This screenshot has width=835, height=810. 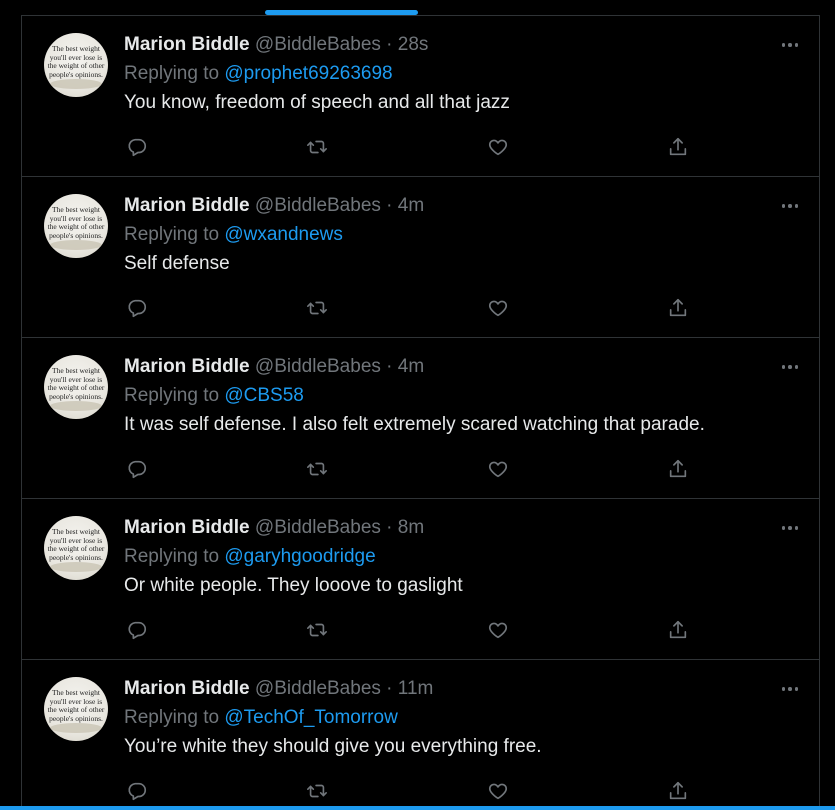 What do you see at coordinates (463, 528) in the screenshot?
I see `tweet-header: Marion Biddle @BiddleBabes · 8m` at bounding box center [463, 528].